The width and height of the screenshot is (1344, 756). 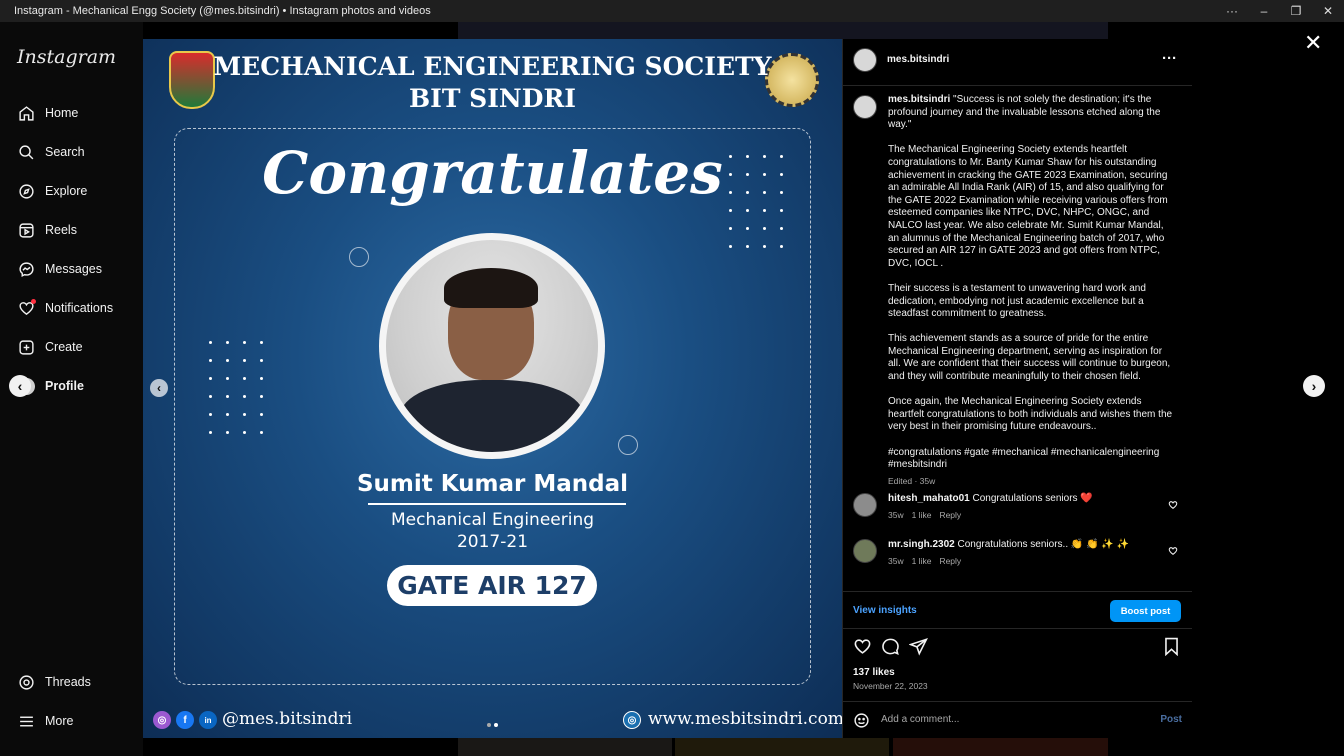 What do you see at coordinates (26, 721) in the screenshot?
I see `menu-icon` at bounding box center [26, 721].